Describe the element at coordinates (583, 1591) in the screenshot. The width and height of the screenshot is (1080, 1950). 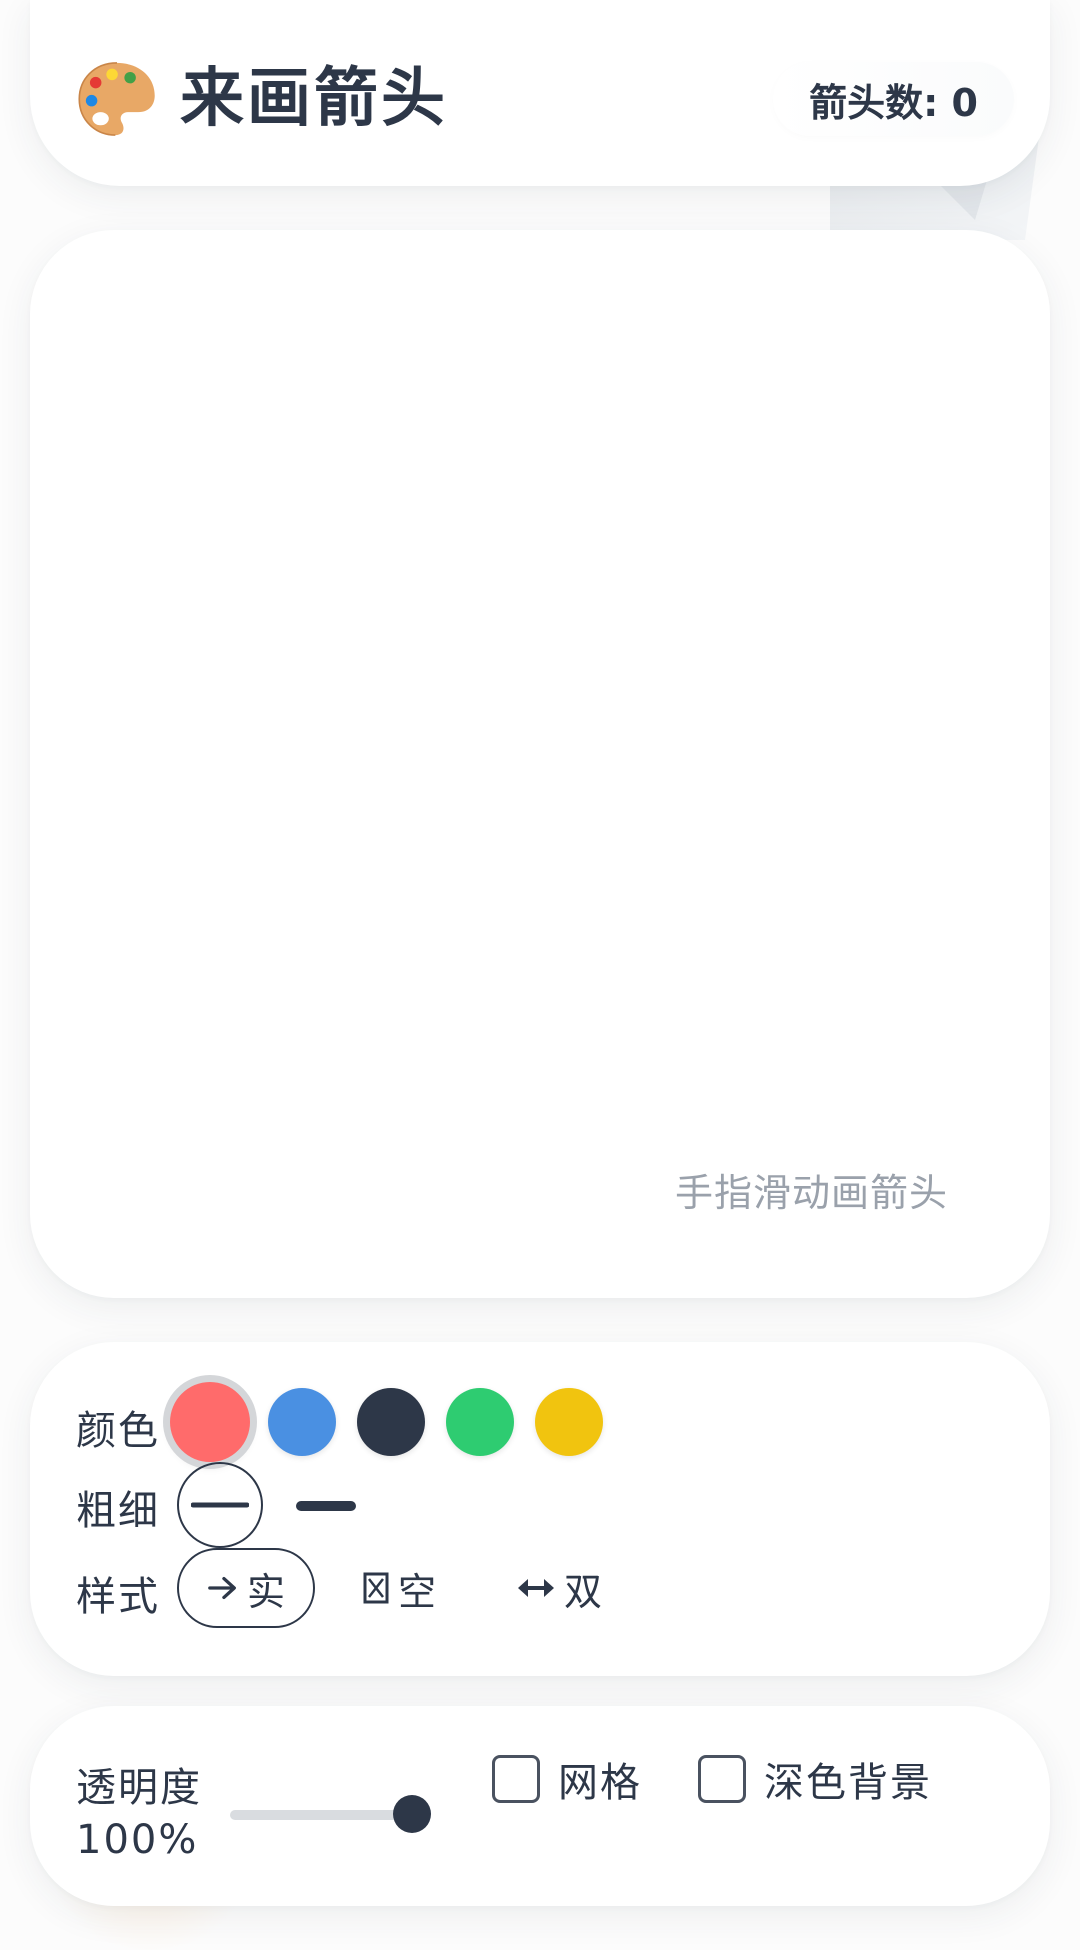
I see `style-double-label: 双` at that location.